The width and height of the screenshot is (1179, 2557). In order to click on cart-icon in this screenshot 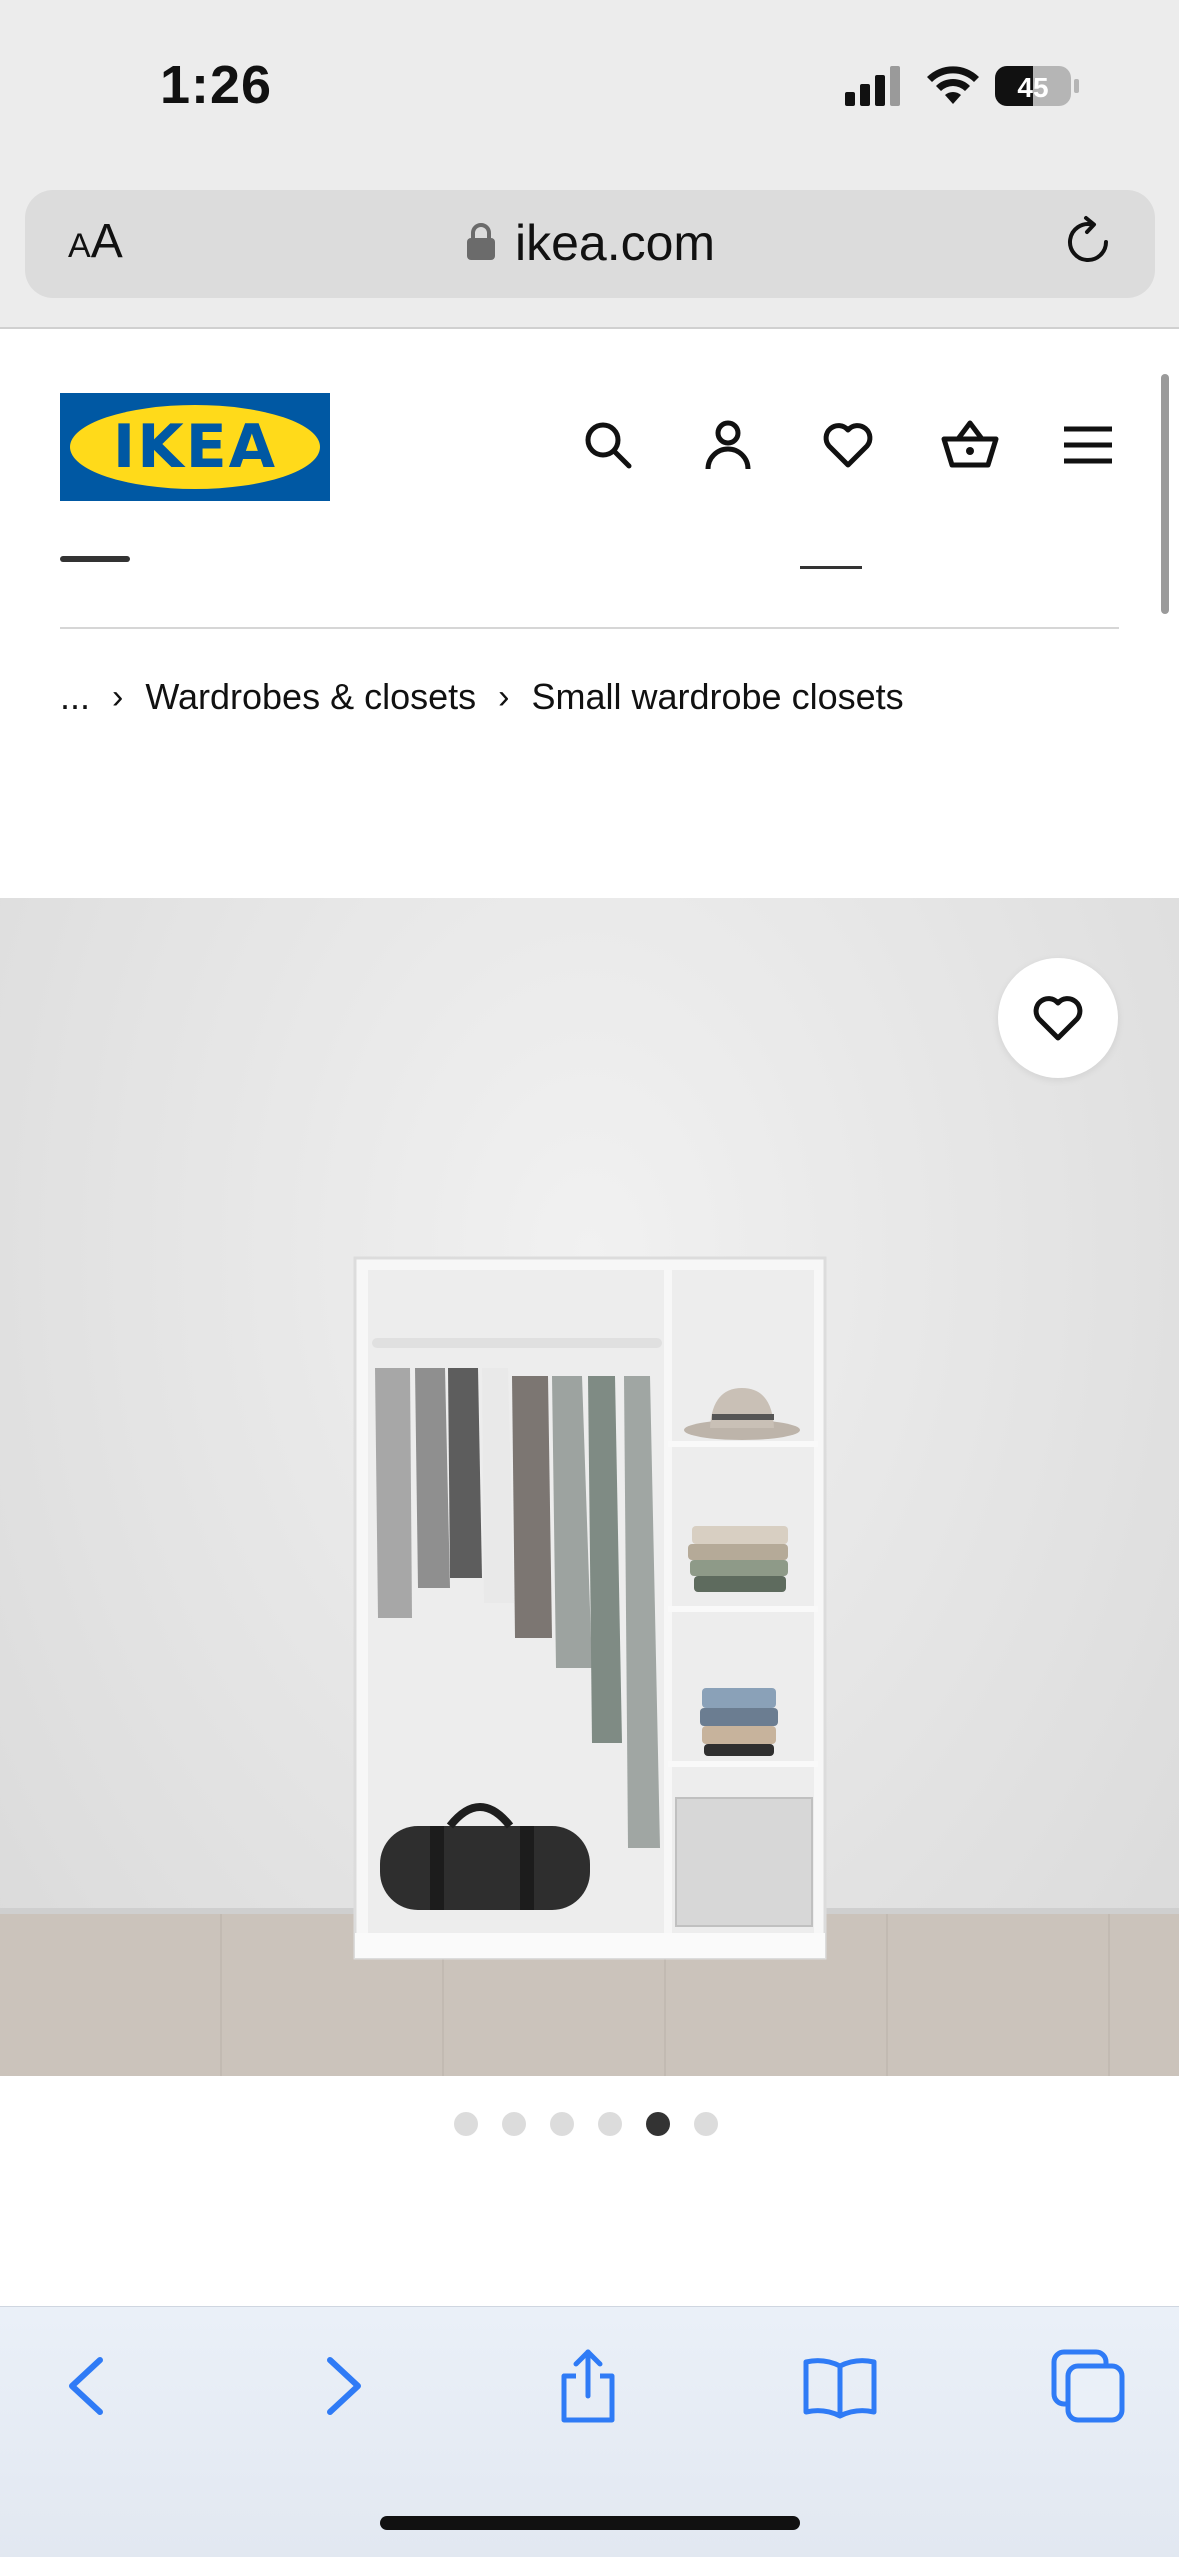, I will do `click(969, 445)`.